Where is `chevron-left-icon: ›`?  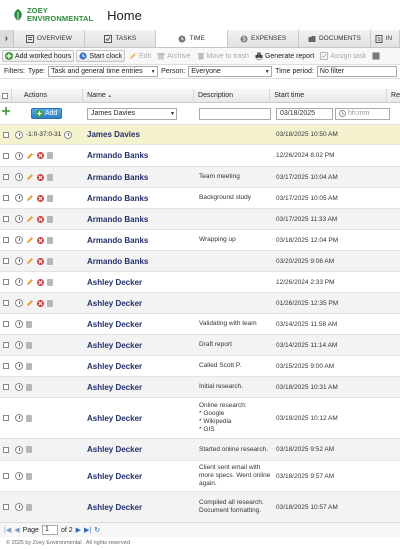
chevron-left-icon: › is located at coordinates (7, 38).